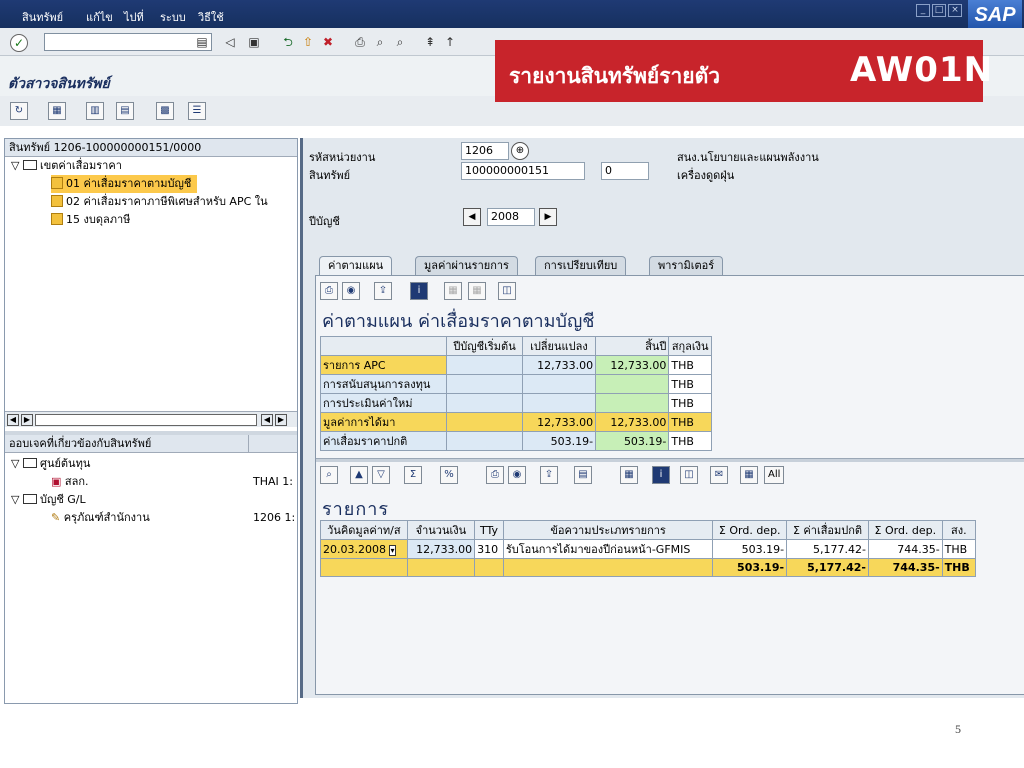 This screenshot has height=768, width=1024. What do you see at coordinates (625, 171) in the screenshot?
I see `asset-subnumber-field: 0` at bounding box center [625, 171].